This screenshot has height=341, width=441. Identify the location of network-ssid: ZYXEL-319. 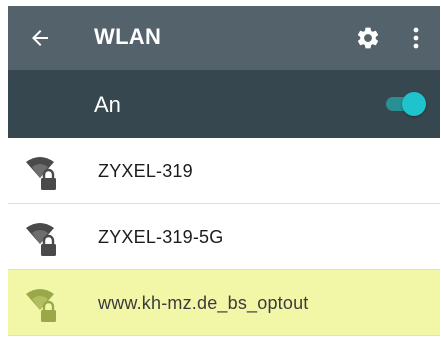
(145, 171).